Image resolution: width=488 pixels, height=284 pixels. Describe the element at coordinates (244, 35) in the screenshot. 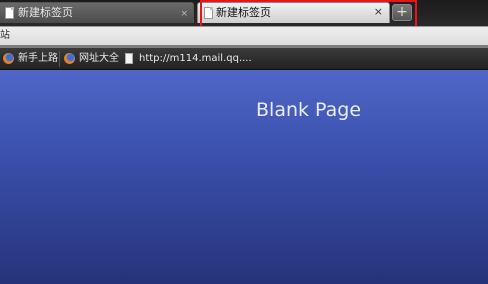

I see `address-bar: 站` at that location.